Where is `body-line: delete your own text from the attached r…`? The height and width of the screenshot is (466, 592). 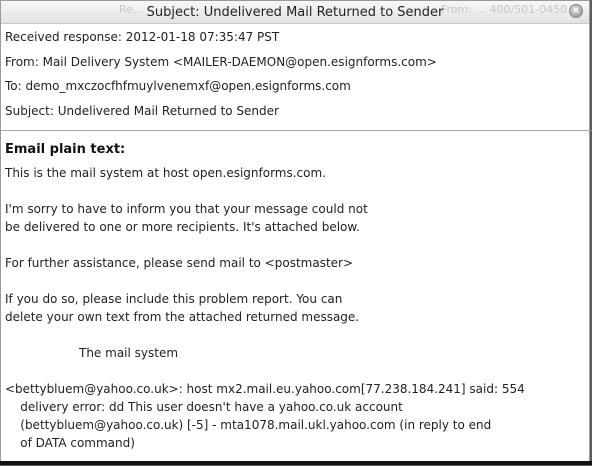 body-line: delete your own text from the attached r… is located at coordinates (182, 317).